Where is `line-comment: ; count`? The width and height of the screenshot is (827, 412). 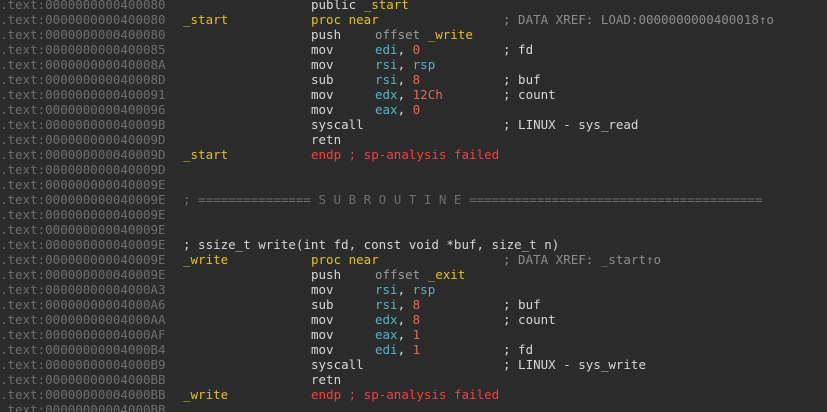
line-comment: ; count is located at coordinates (529, 94).